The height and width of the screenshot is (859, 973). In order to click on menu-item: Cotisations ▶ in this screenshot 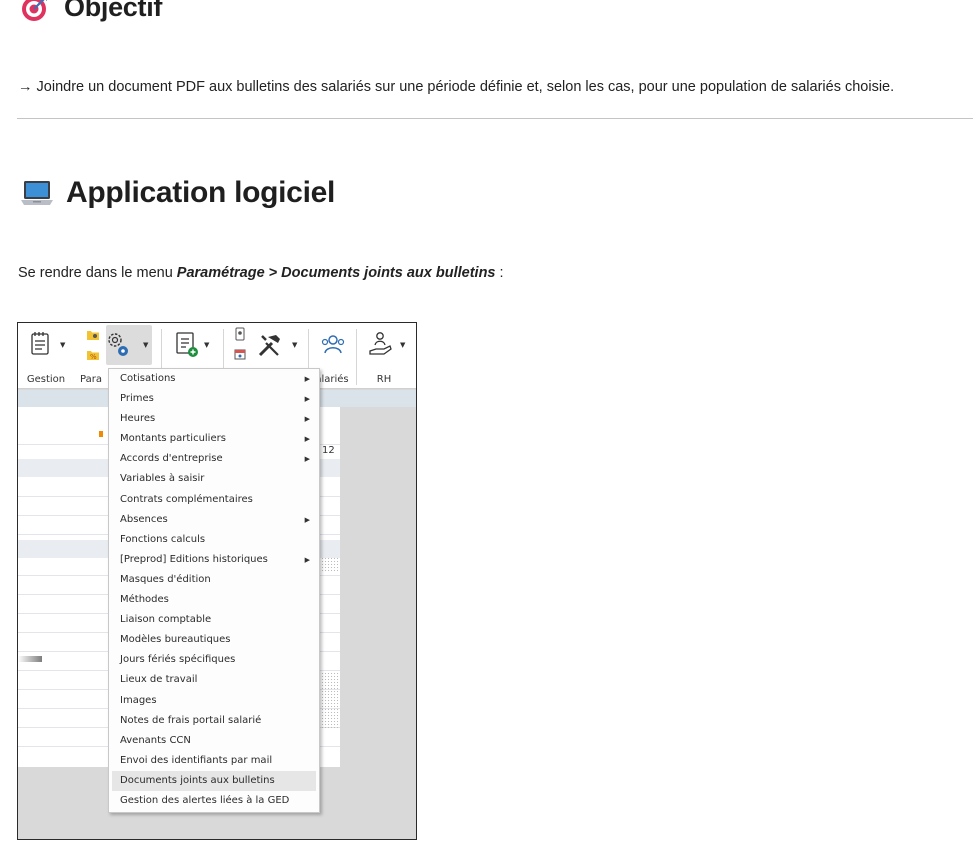, I will do `click(214, 379)`.